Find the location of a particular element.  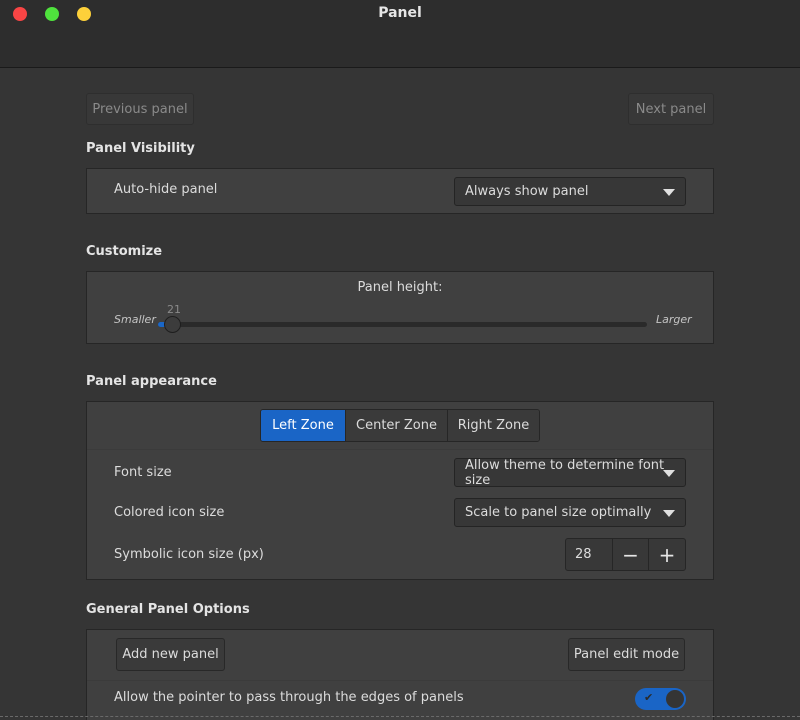

decrement-button: − is located at coordinates (631, 554).